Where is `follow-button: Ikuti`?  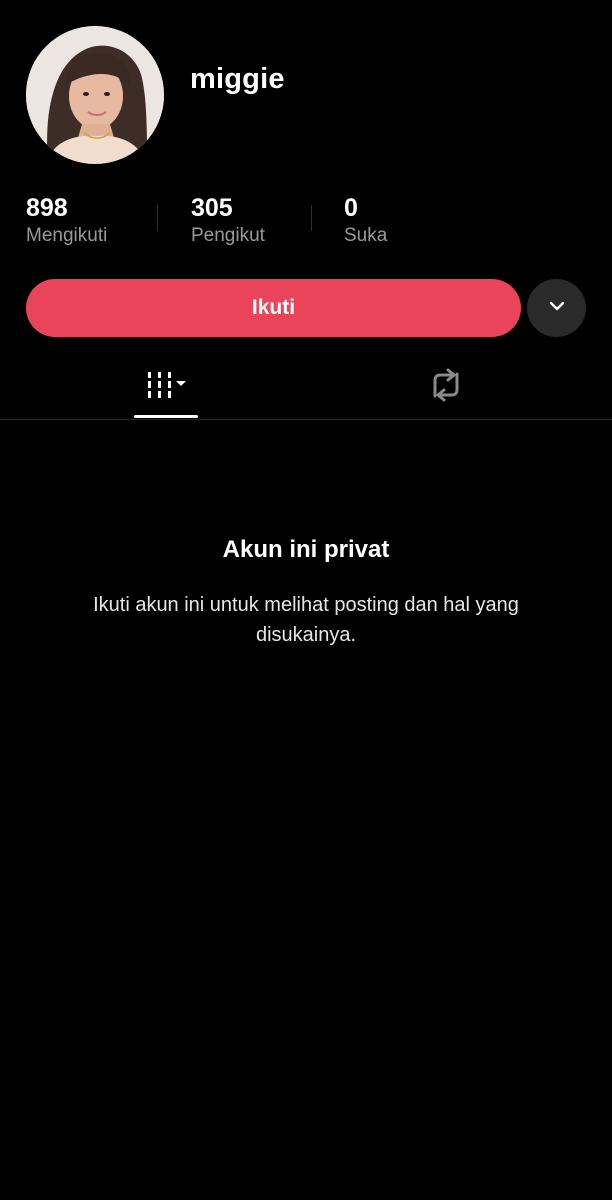
follow-button: Ikuti is located at coordinates (273, 308).